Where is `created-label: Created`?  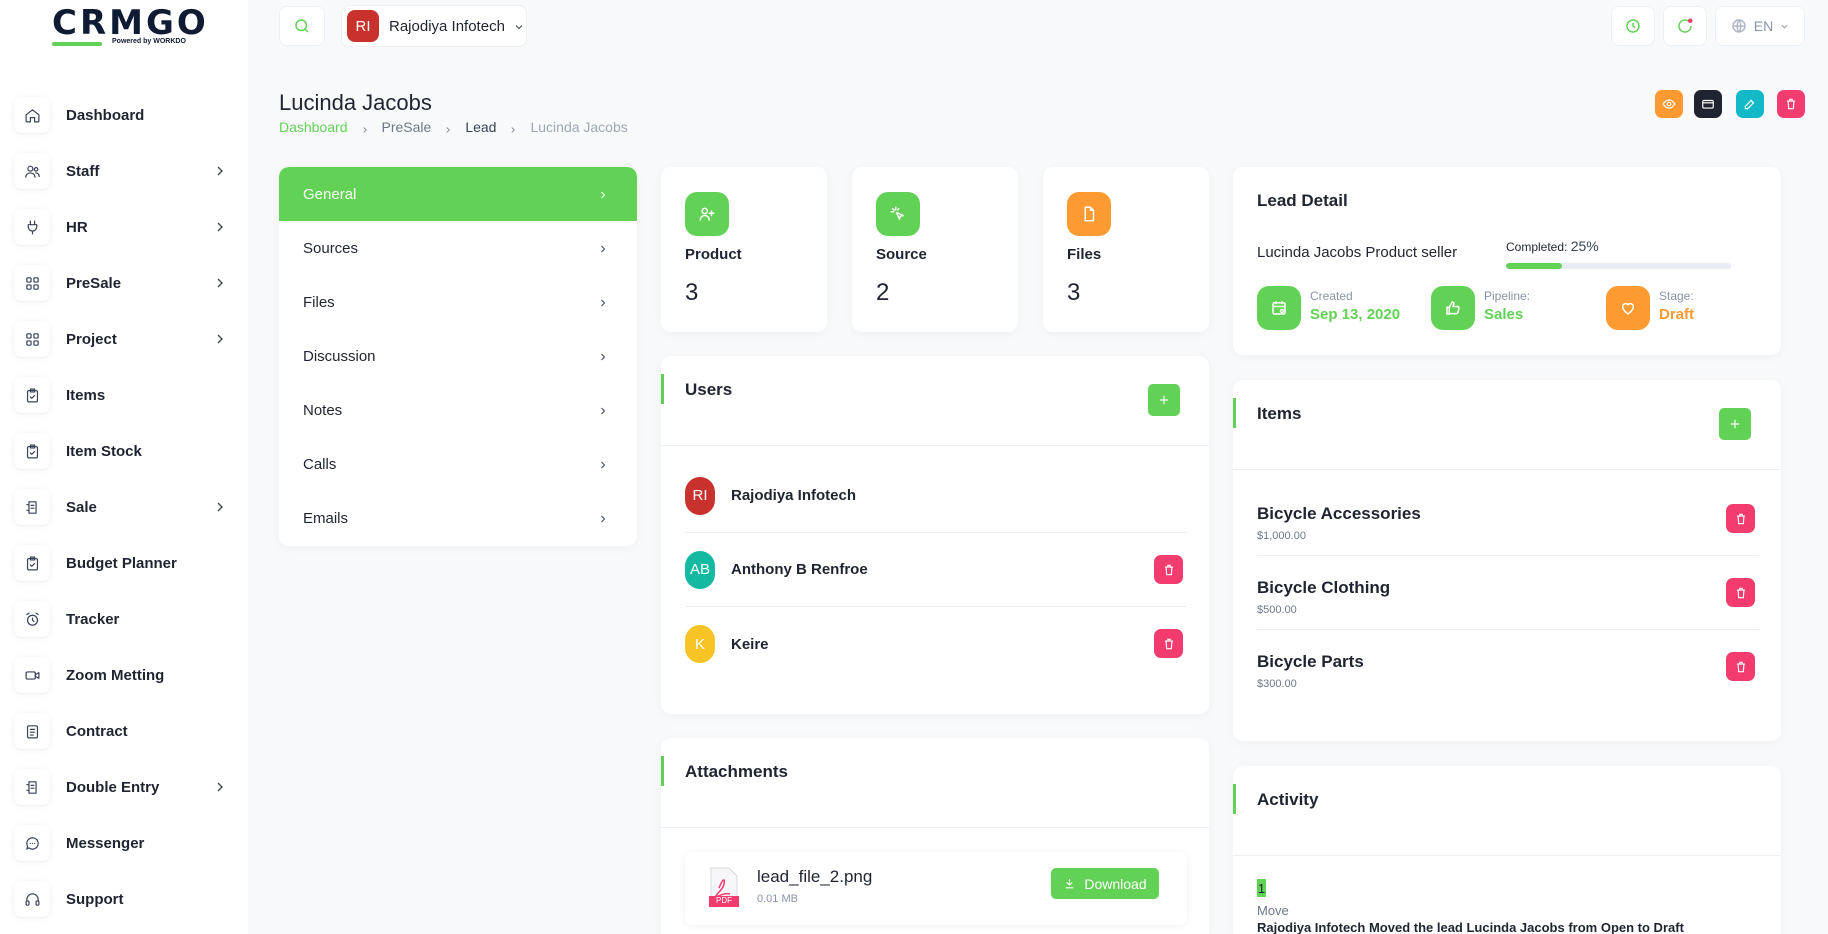 created-label: Created is located at coordinates (1331, 296).